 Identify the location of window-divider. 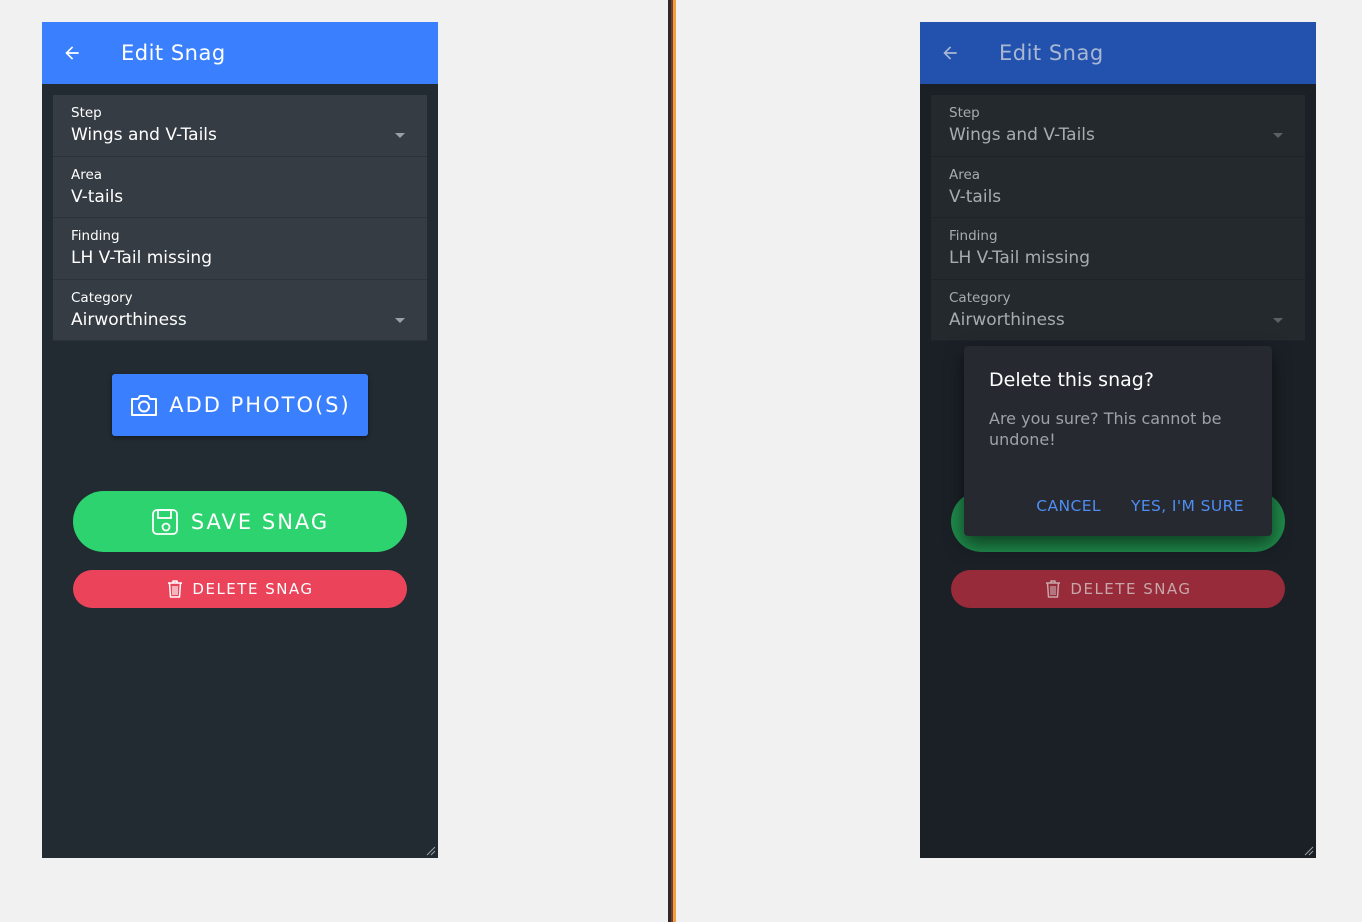
(672, 461).